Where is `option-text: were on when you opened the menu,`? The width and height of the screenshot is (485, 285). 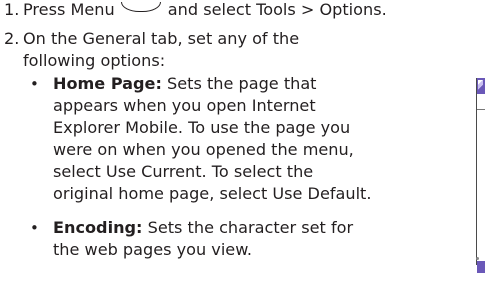 option-text: were on when you opened the menu, is located at coordinates (203, 149).